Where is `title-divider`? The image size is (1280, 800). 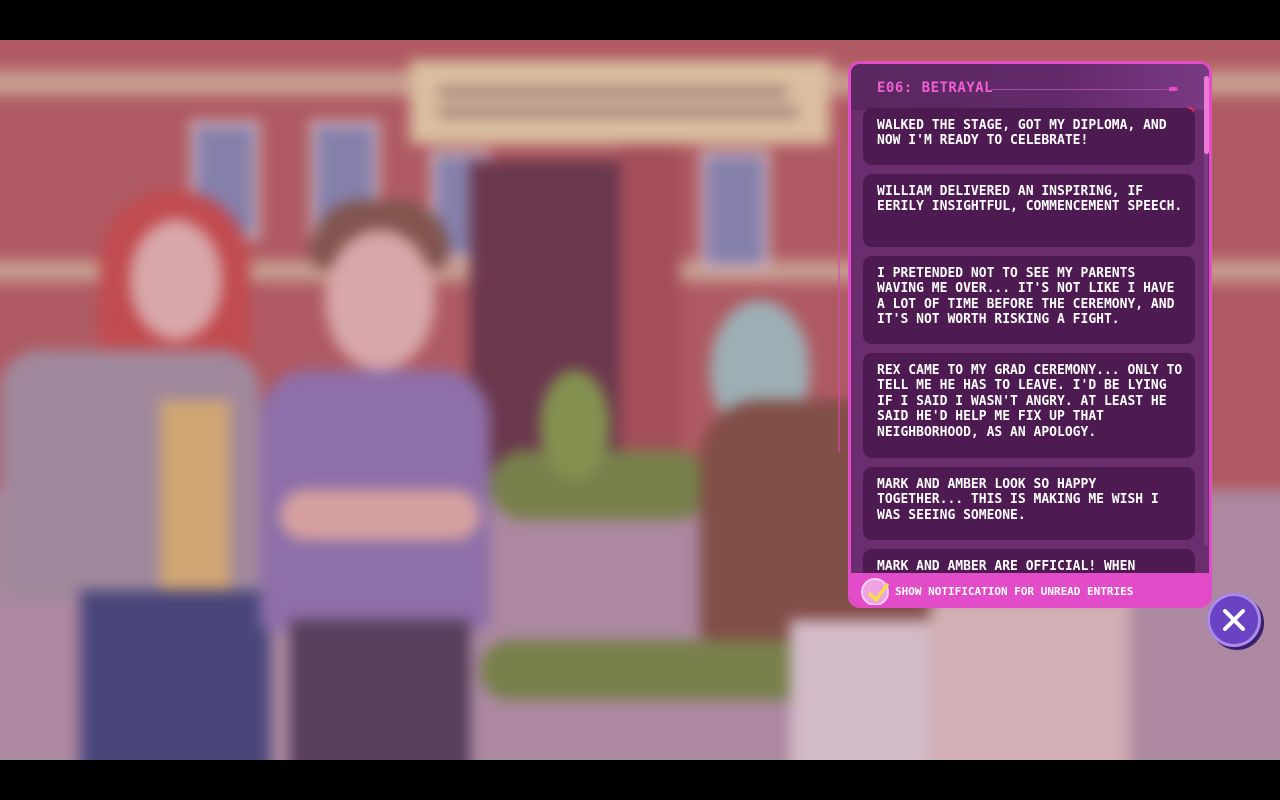
title-divider is located at coordinates (1085, 89).